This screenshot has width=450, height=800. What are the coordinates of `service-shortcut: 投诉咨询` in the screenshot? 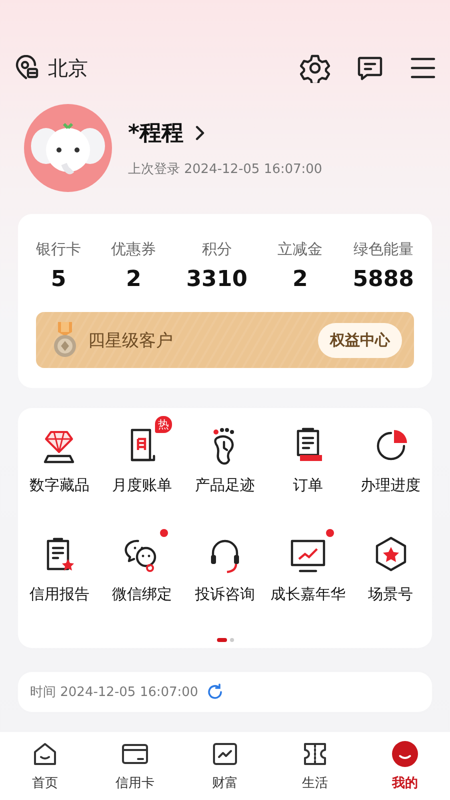 It's located at (225, 563).